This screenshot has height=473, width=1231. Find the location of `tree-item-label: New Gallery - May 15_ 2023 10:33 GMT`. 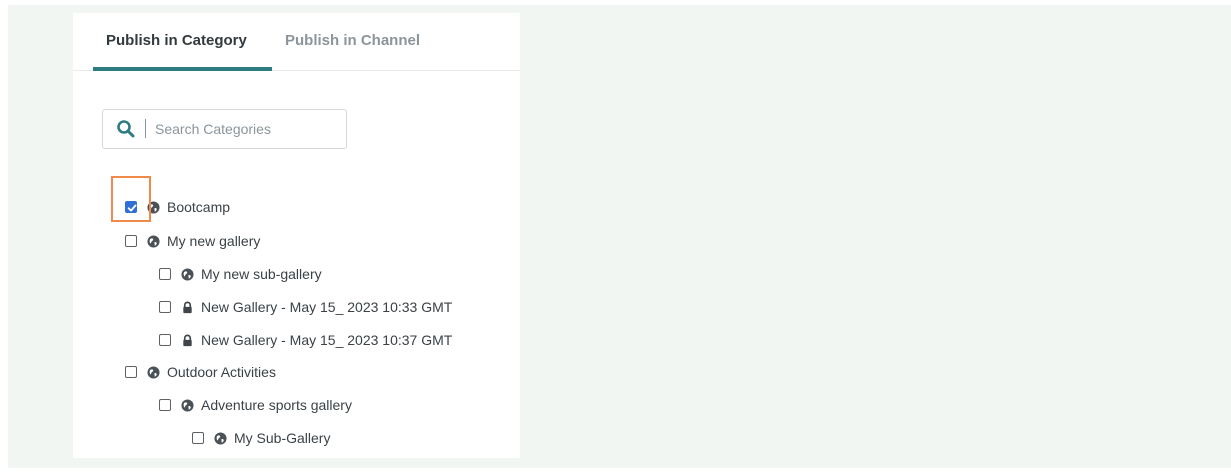

tree-item-label: New Gallery - May 15_ 2023 10:33 GMT is located at coordinates (327, 307).